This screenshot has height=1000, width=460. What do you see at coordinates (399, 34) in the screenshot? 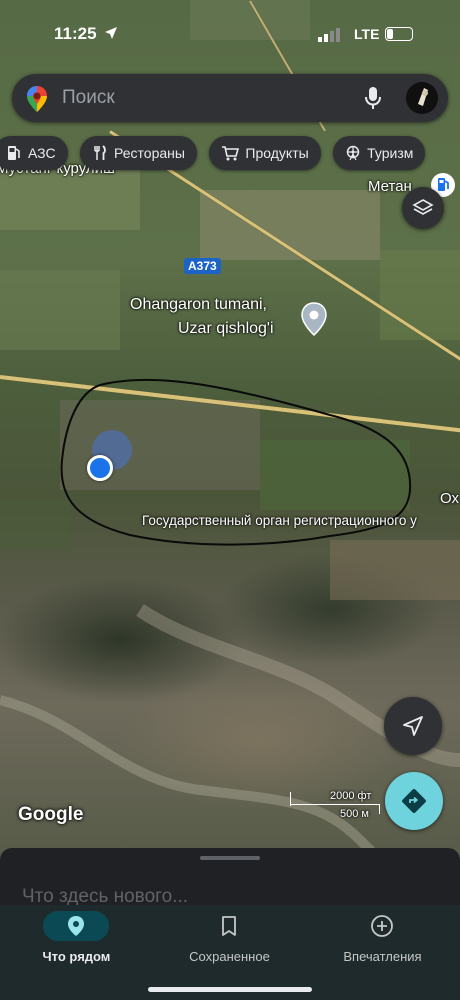
I see `battery-icon` at bounding box center [399, 34].